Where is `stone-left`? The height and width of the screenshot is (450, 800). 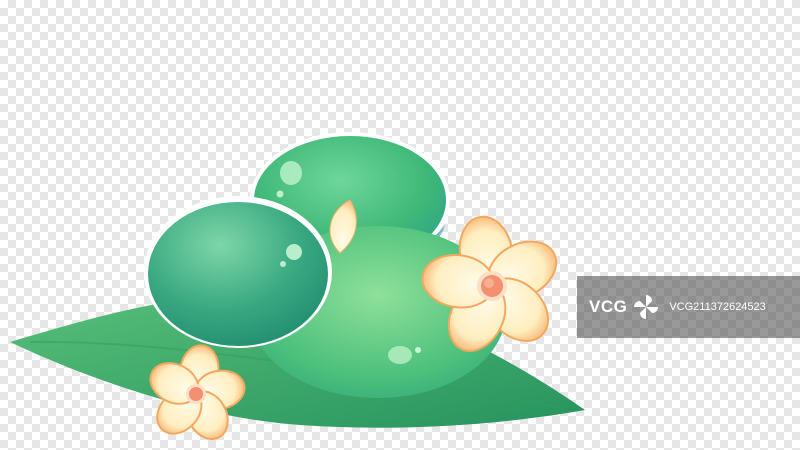
stone-left is located at coordinates (238, 272).